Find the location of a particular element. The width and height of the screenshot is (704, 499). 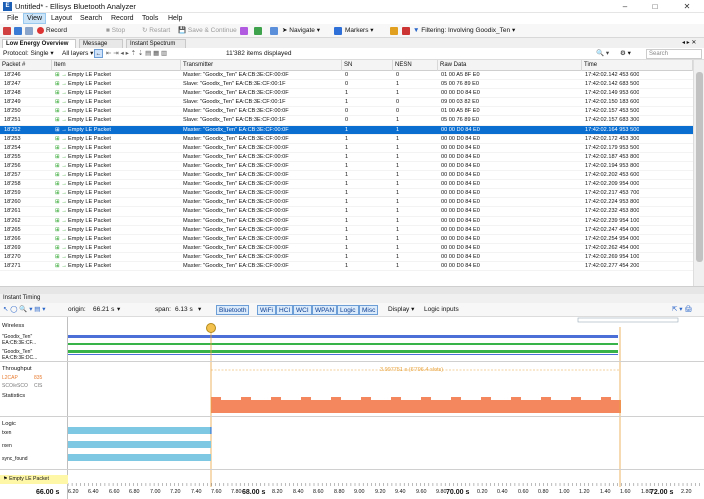

tab-message-log: Message Log is located at coordinates (101, 47).